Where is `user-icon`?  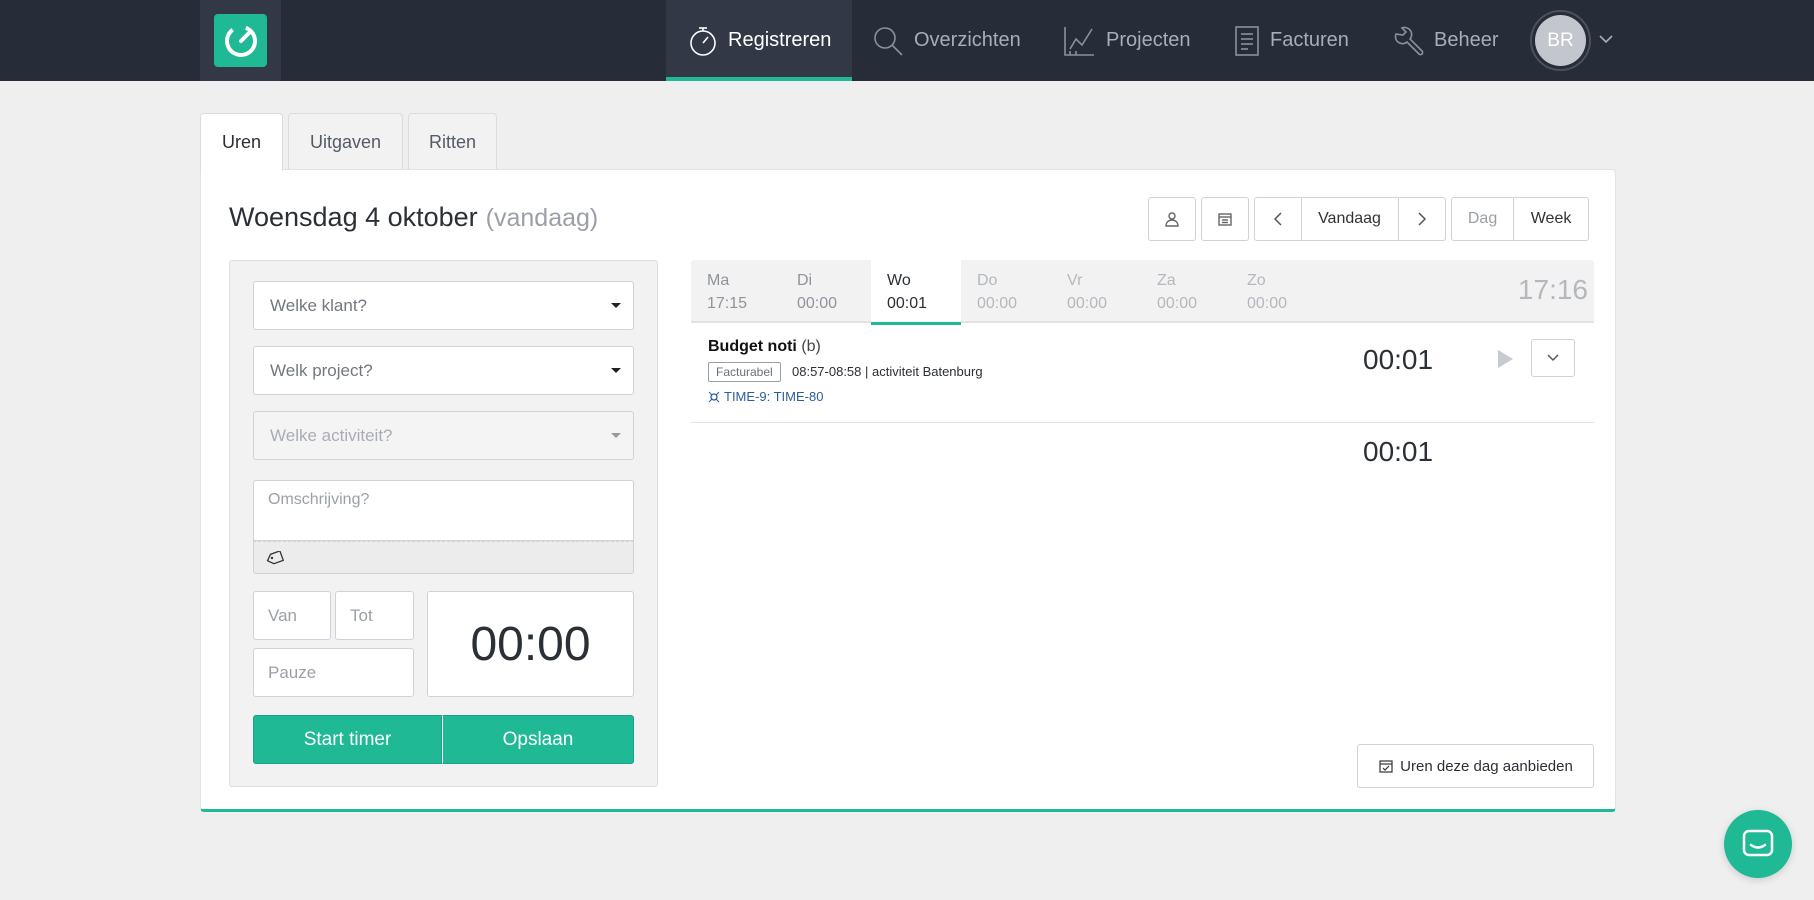 user-icon is located at coordinates (1172, 219).